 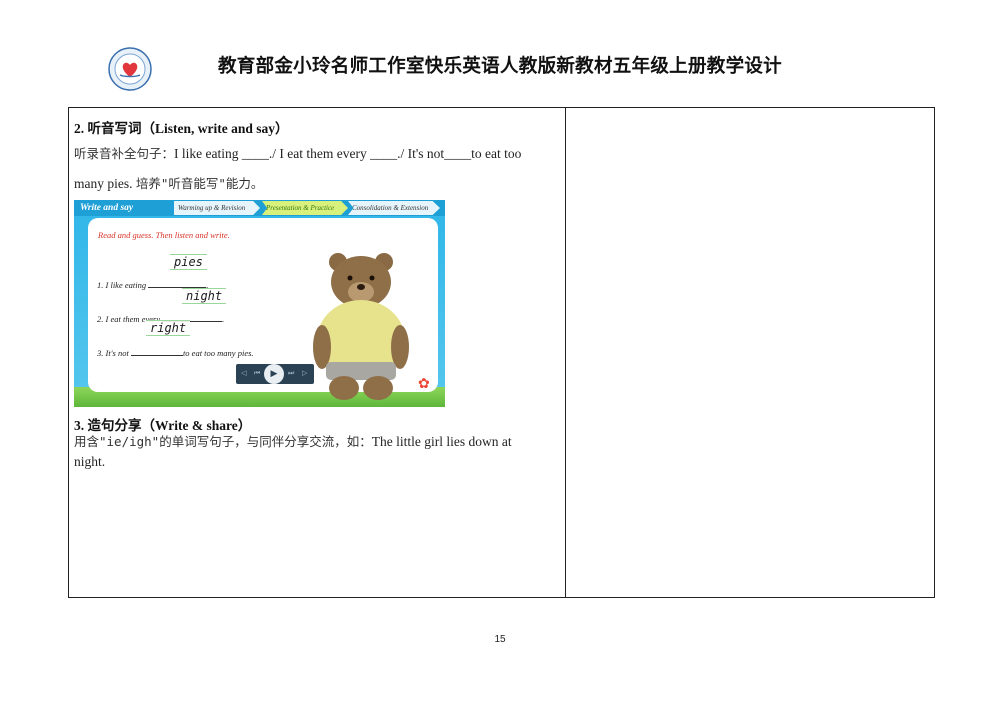 What do you see at coordinates (223, 441) in the screenshot?
I see `share-instruction-cn: 用含"ie/igh"的单词写句子，与同伴分享交流，如：` at bounding box center [223, 441].